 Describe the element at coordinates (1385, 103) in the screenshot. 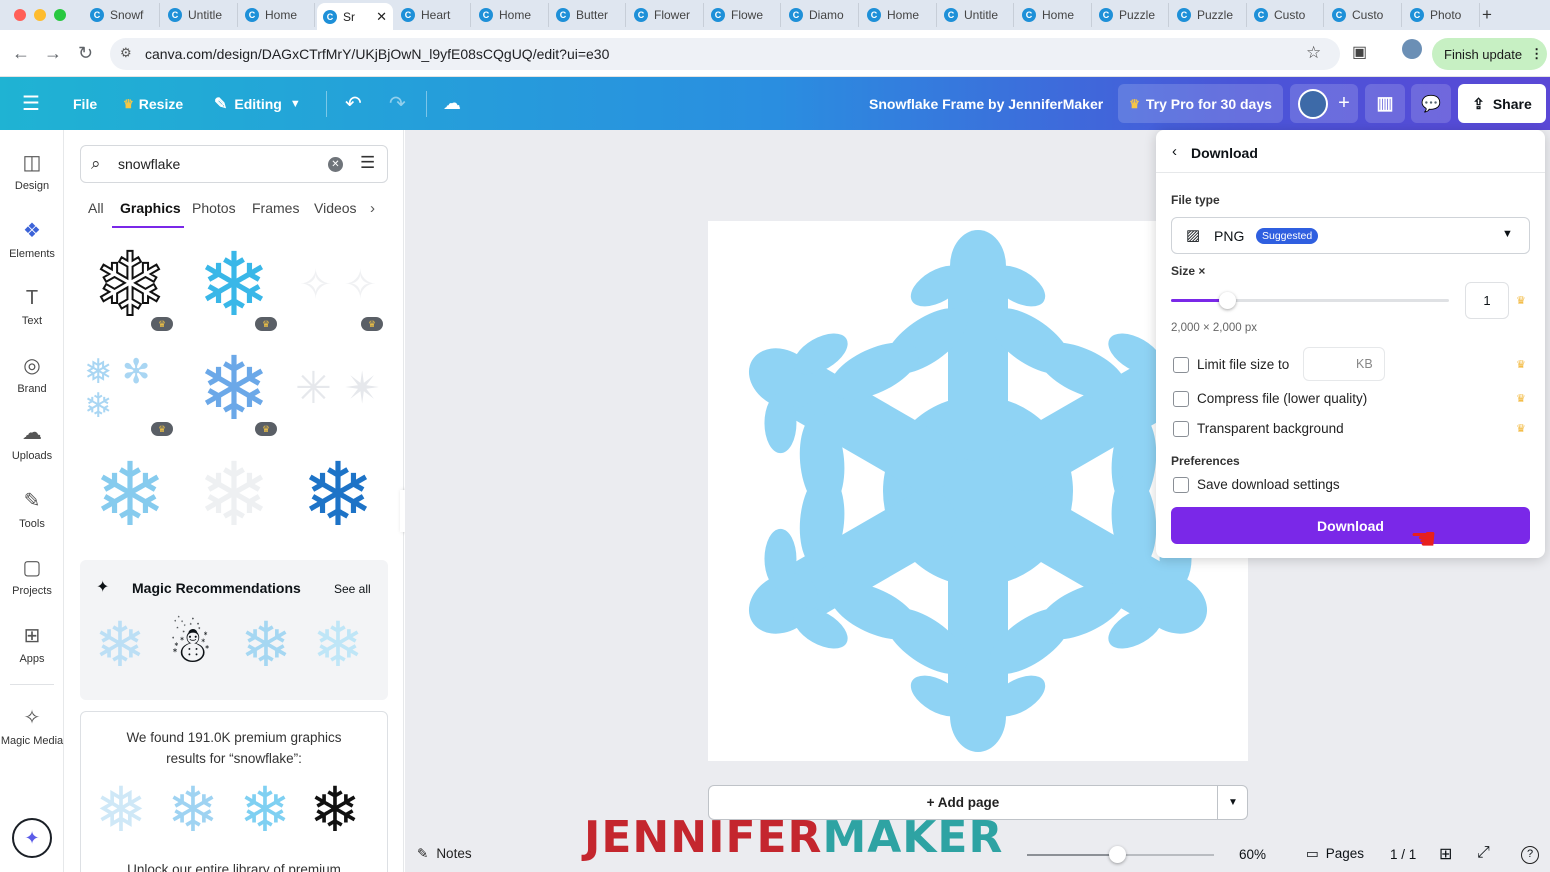

I see `insights-chart-icon: ▥` at that location.